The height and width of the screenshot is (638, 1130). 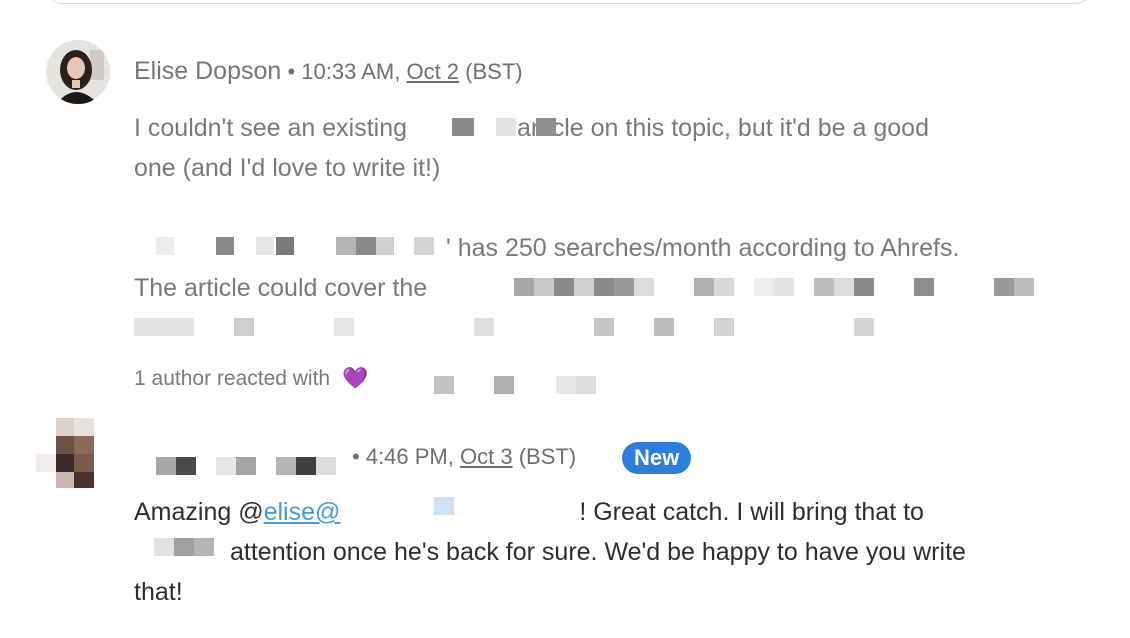 What do you see at coordinates (281, 288) in the screenshot?
I see `comment-body-line: The article could cover the` at bounding box center [281, 288].